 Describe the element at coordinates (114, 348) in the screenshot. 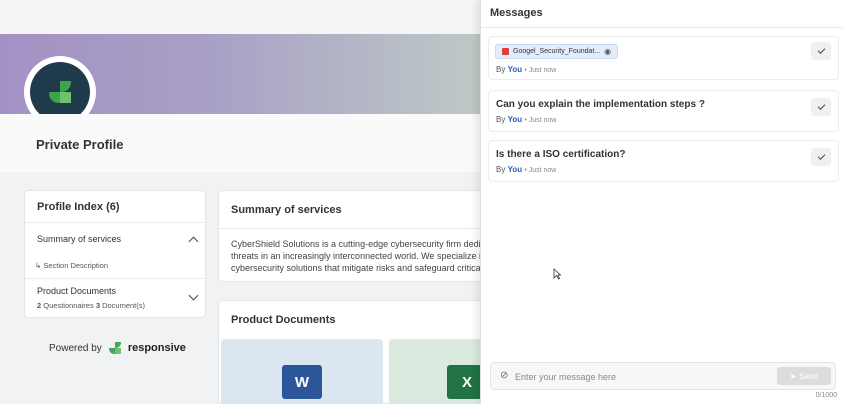

I see `responsive-logo-icon` at that location.